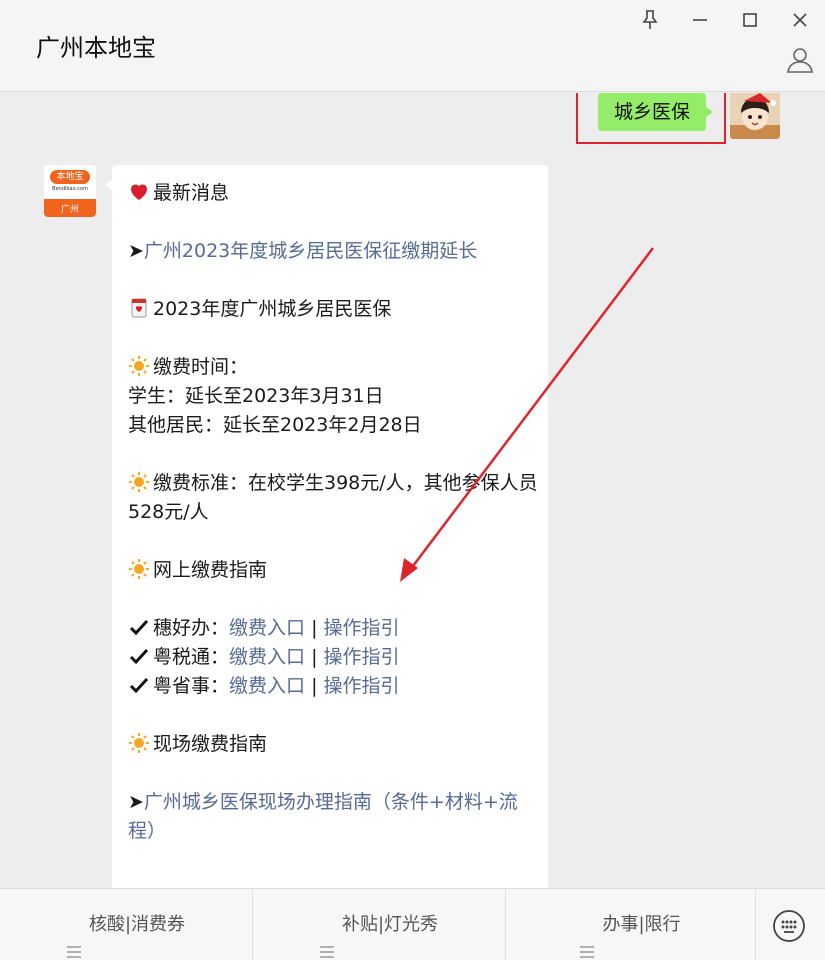 The height and width of the screenshot is (960, 825). I want to click on bottom-menu: 核酸|消费券 补贴|灯光秀 办事|限行, so click(412, 924).